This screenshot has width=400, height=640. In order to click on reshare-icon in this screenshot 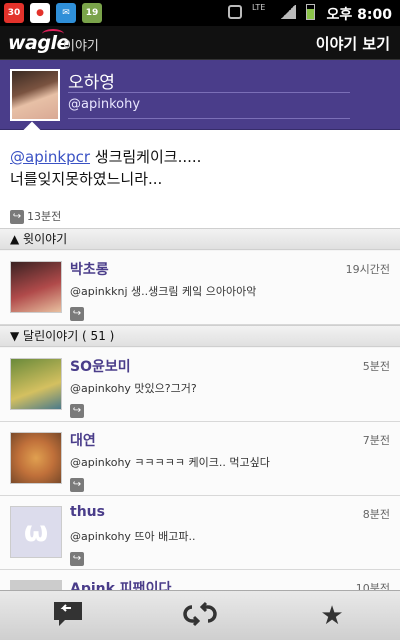, I will do `click(200, 616)`.